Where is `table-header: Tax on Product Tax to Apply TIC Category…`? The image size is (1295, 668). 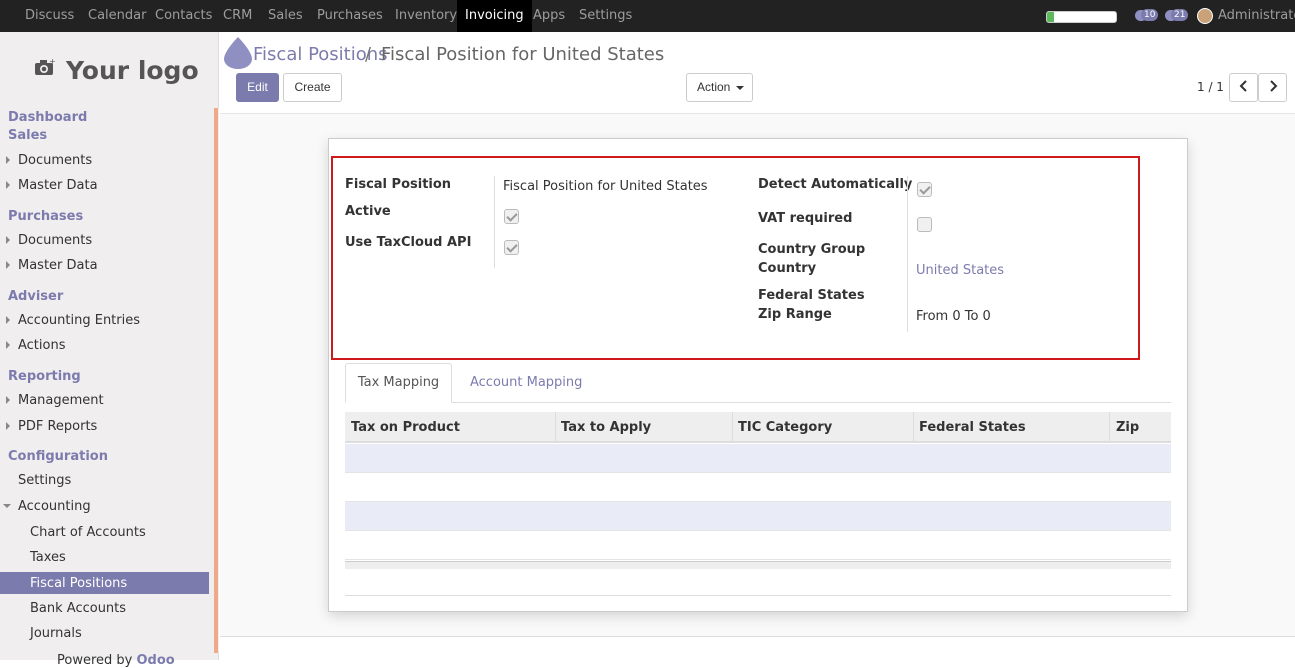 table-header: Tax on Product Tax to Apply TIC Category… is located at coordinates (758, 427).